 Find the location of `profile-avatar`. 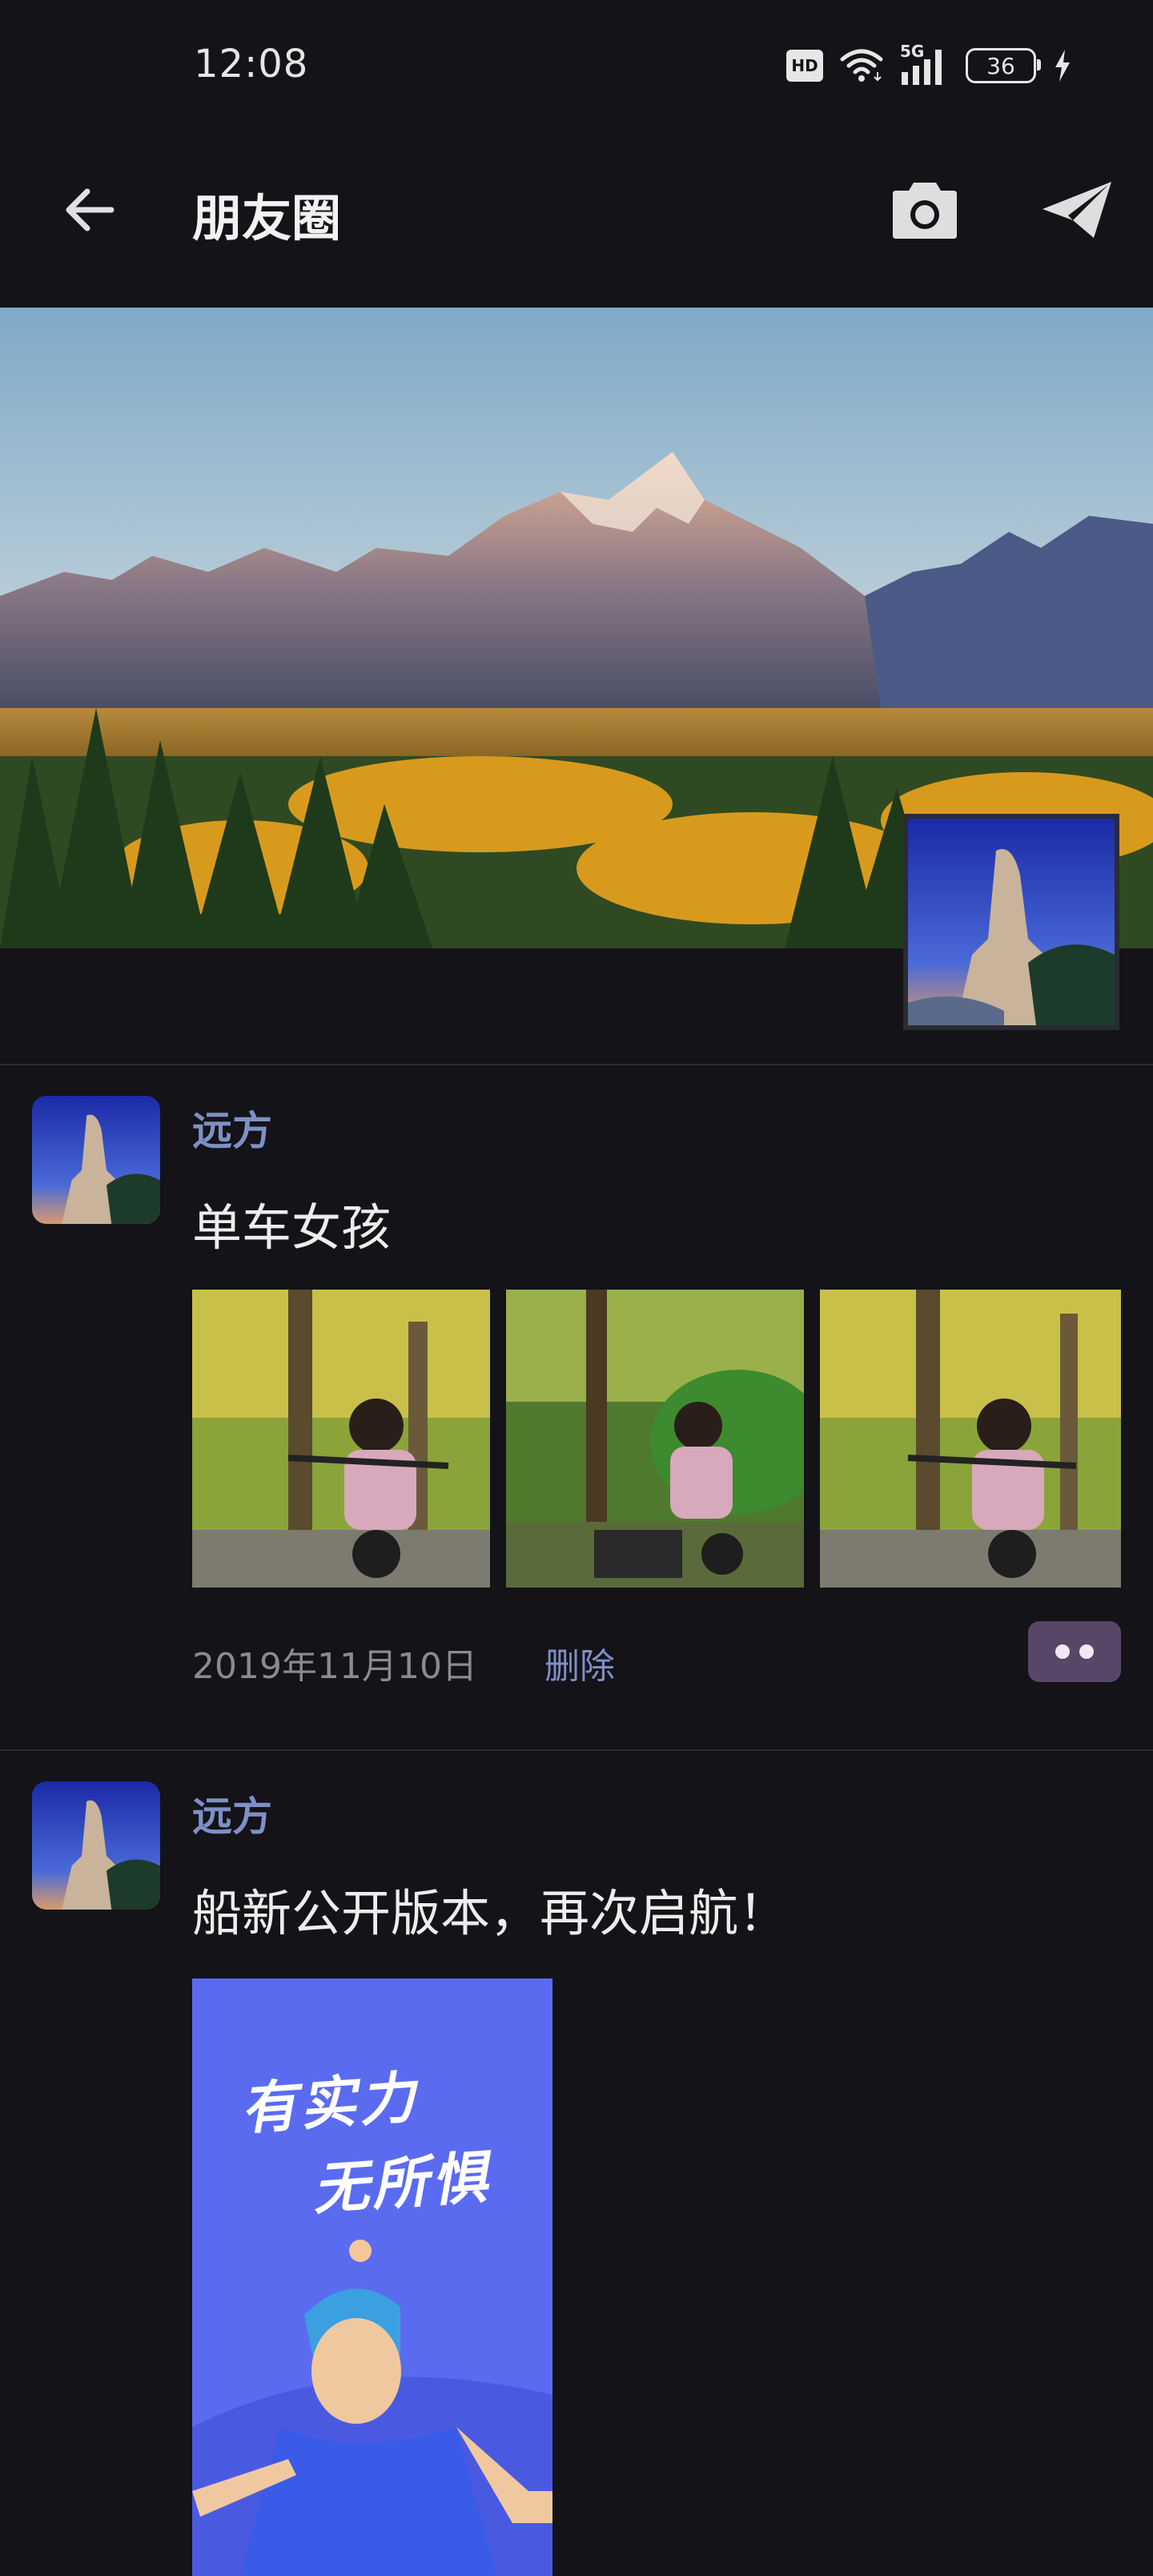

profile-avatar is located at coordinates (1011, 922).